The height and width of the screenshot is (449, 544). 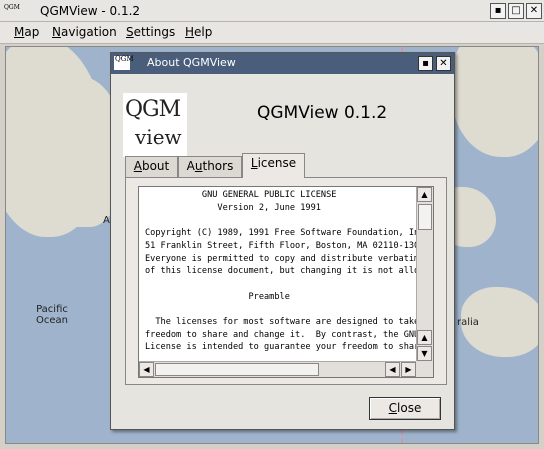 I want to click on map-label-partial-right: ralia, so click(x=468, y=322).